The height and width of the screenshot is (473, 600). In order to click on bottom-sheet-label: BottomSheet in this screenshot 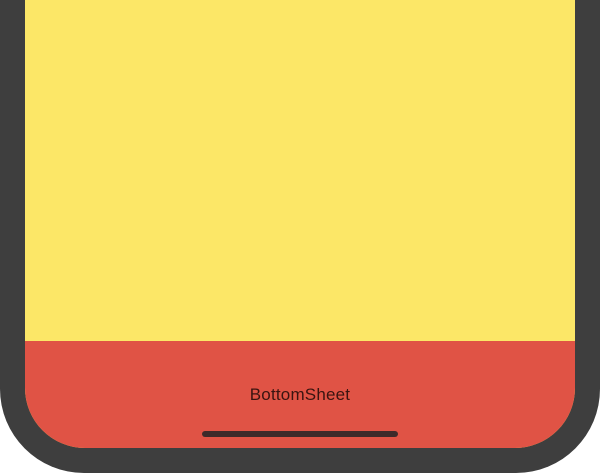, I will do `click(300, 394)`.